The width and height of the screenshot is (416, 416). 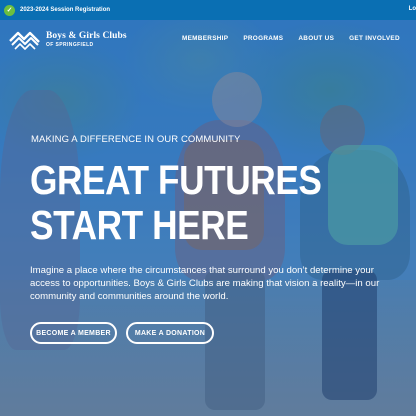 What do you see at coordinates (170, 333) in the screenshot?
I see `make-donation-button: MAKE A DONATION` at bounding box center [170, 333].